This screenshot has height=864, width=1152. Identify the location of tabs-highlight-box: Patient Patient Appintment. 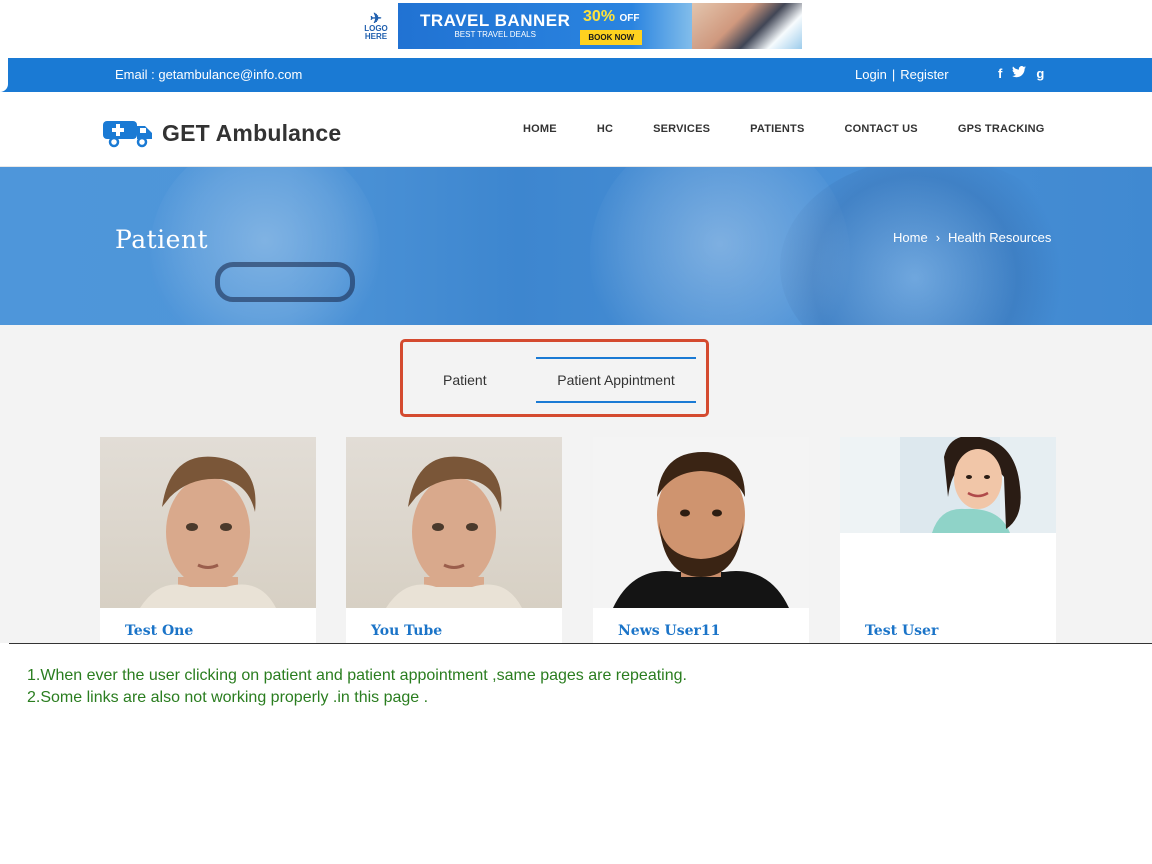
(554, 378).